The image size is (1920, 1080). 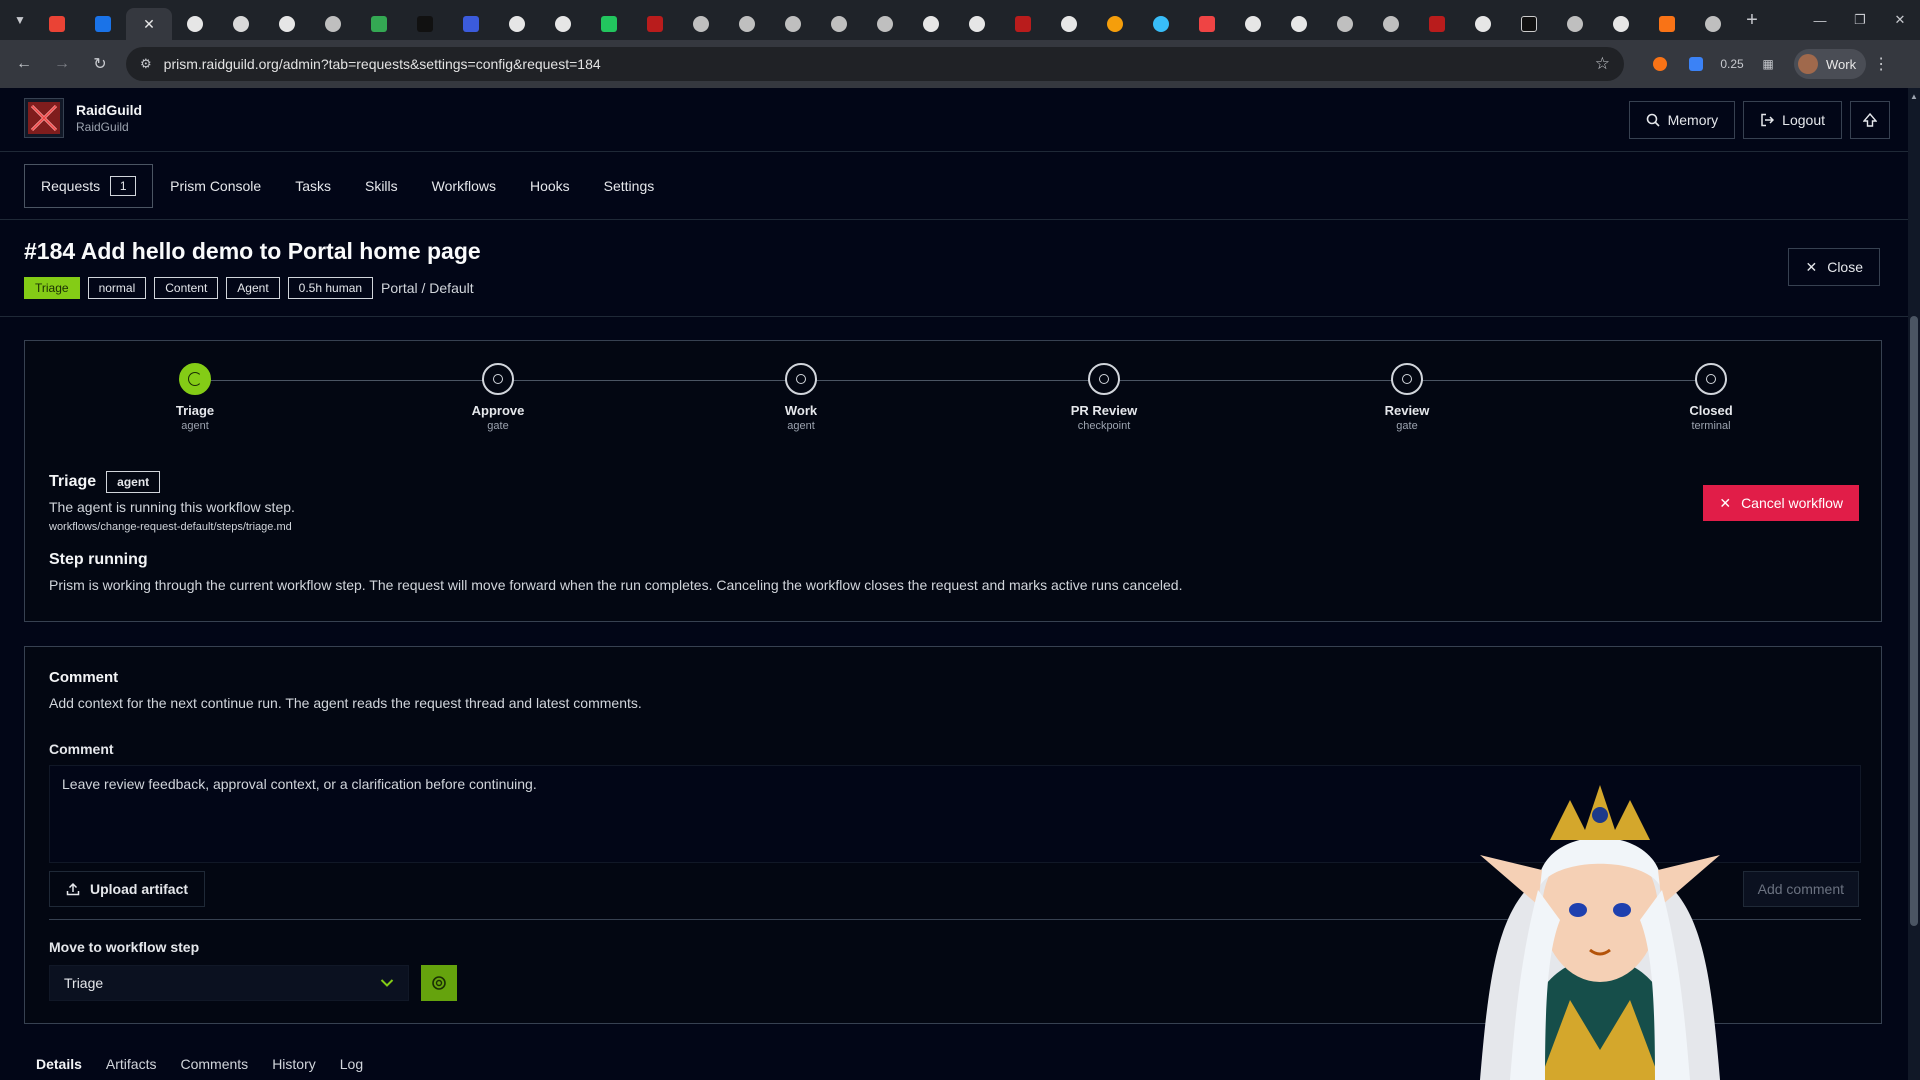 What do you see at coordinates (1693, 120) in the screenshot?
I see `memory-label: Memory` at bounding box center [1693, 120].